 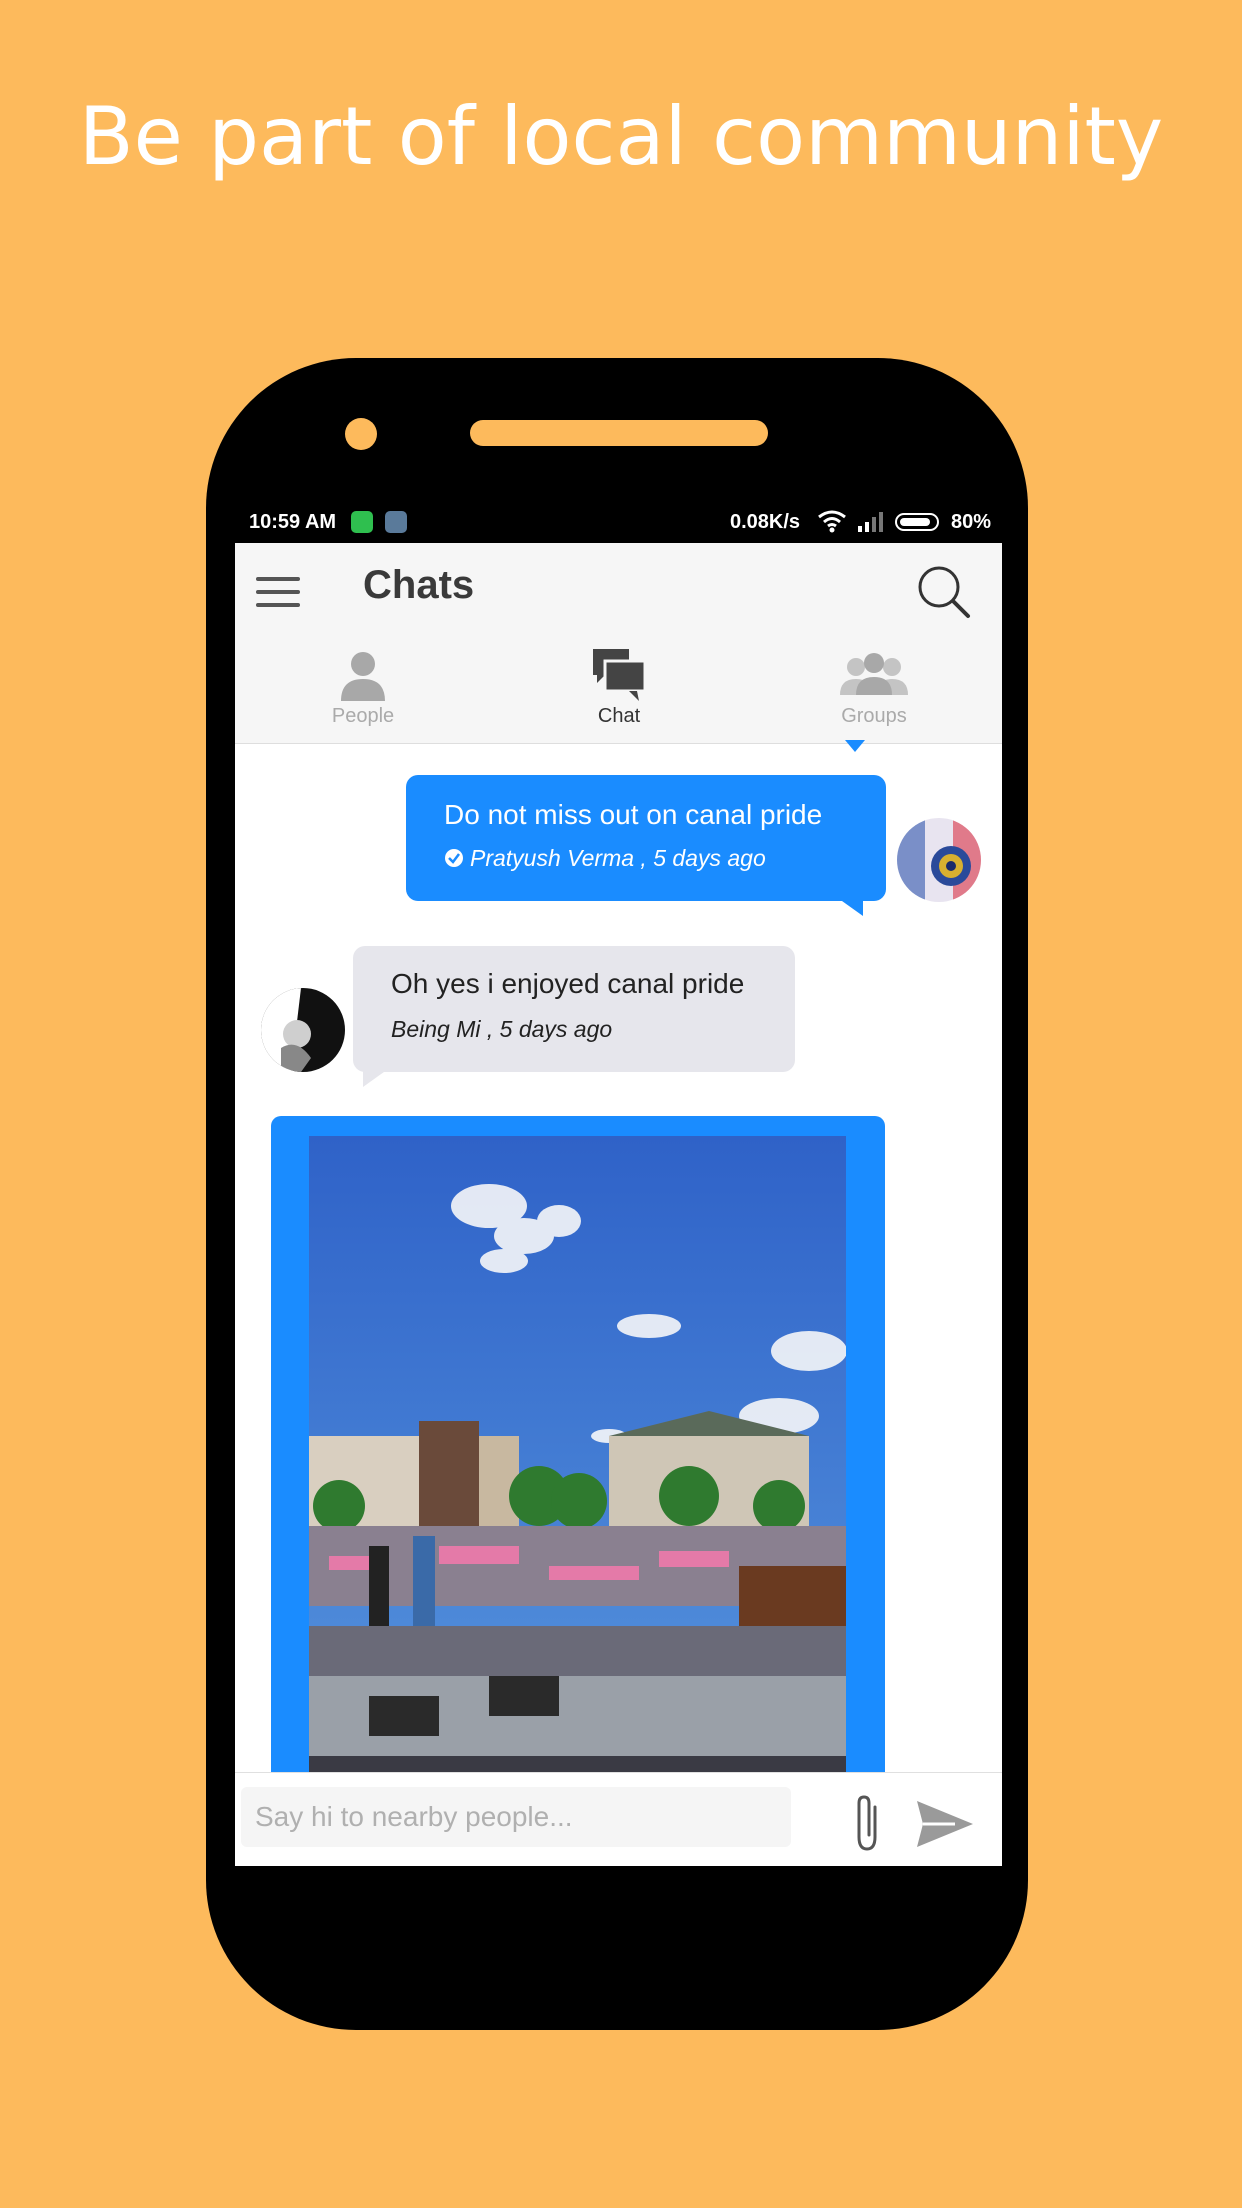 What do you see at coordinates (619, 716) in the screenshot?
I see `tab-chat-label: Chat` at bounding box center [619, 716].